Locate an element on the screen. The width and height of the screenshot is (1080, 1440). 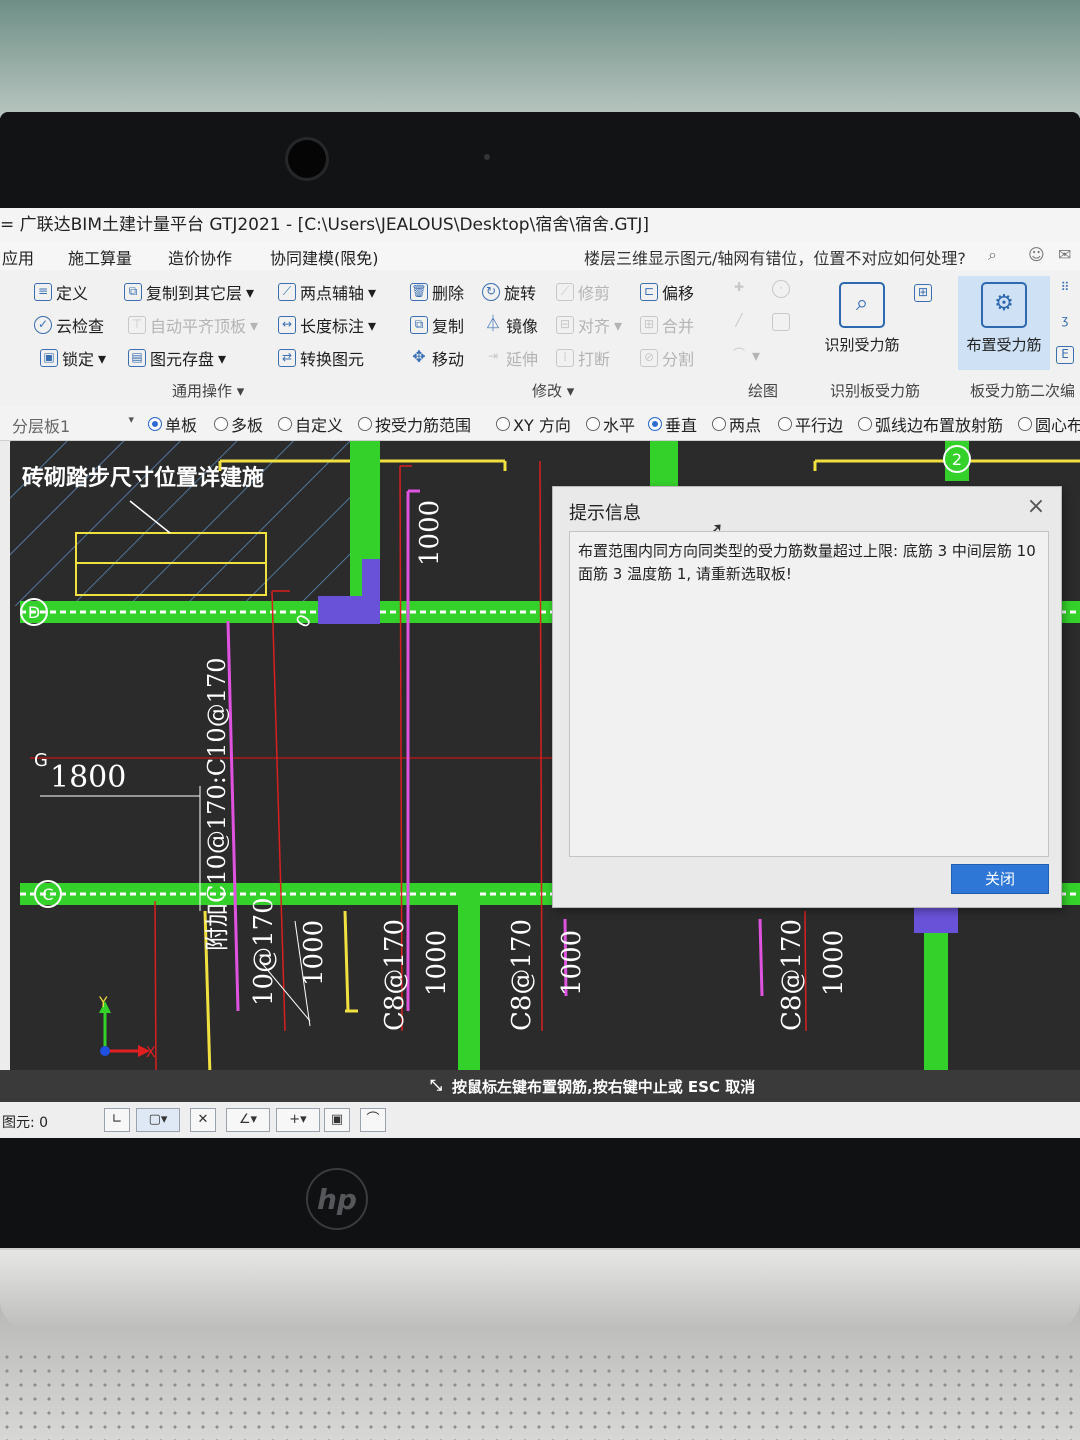
close-button: 关闭 is located at coordinates (1000, 879).